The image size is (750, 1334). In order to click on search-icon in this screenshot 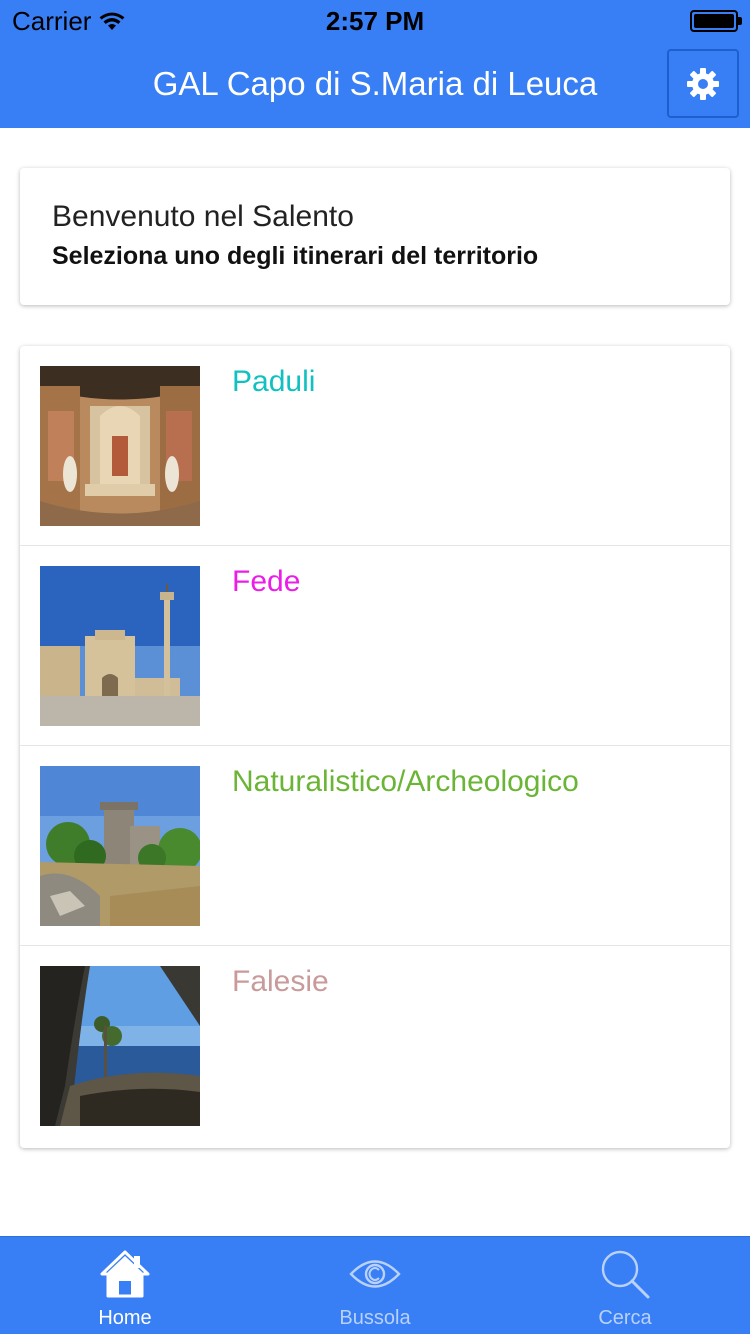, I will do `click(625, 1274)`.